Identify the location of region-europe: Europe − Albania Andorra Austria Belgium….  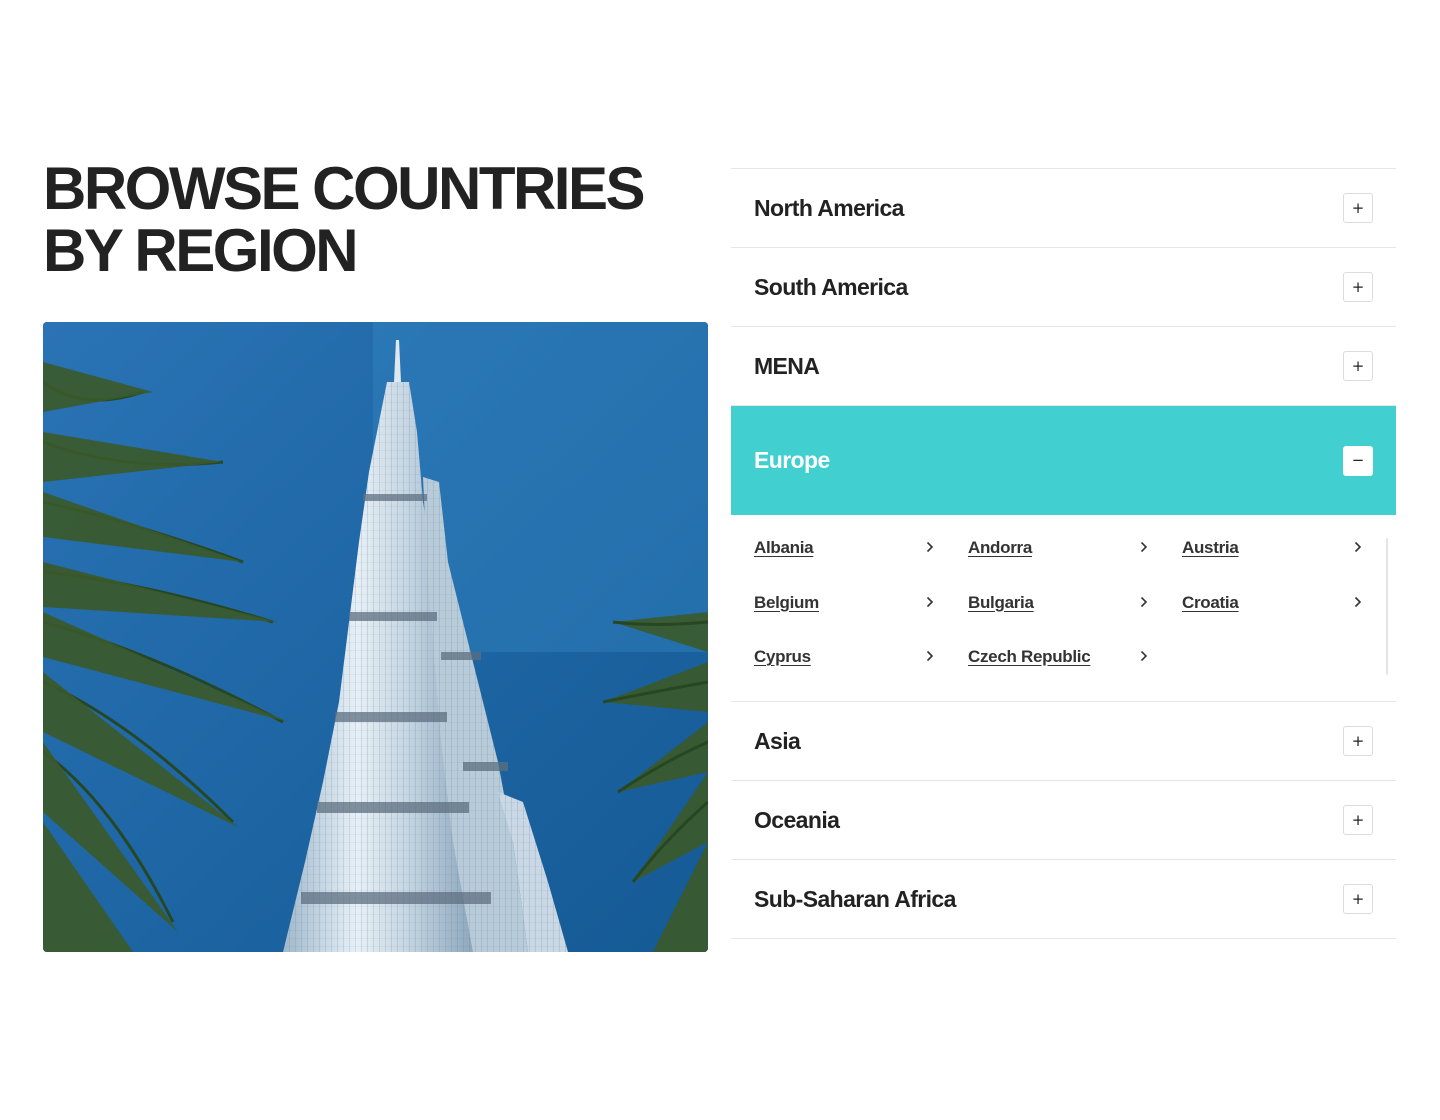
(1063, 554).